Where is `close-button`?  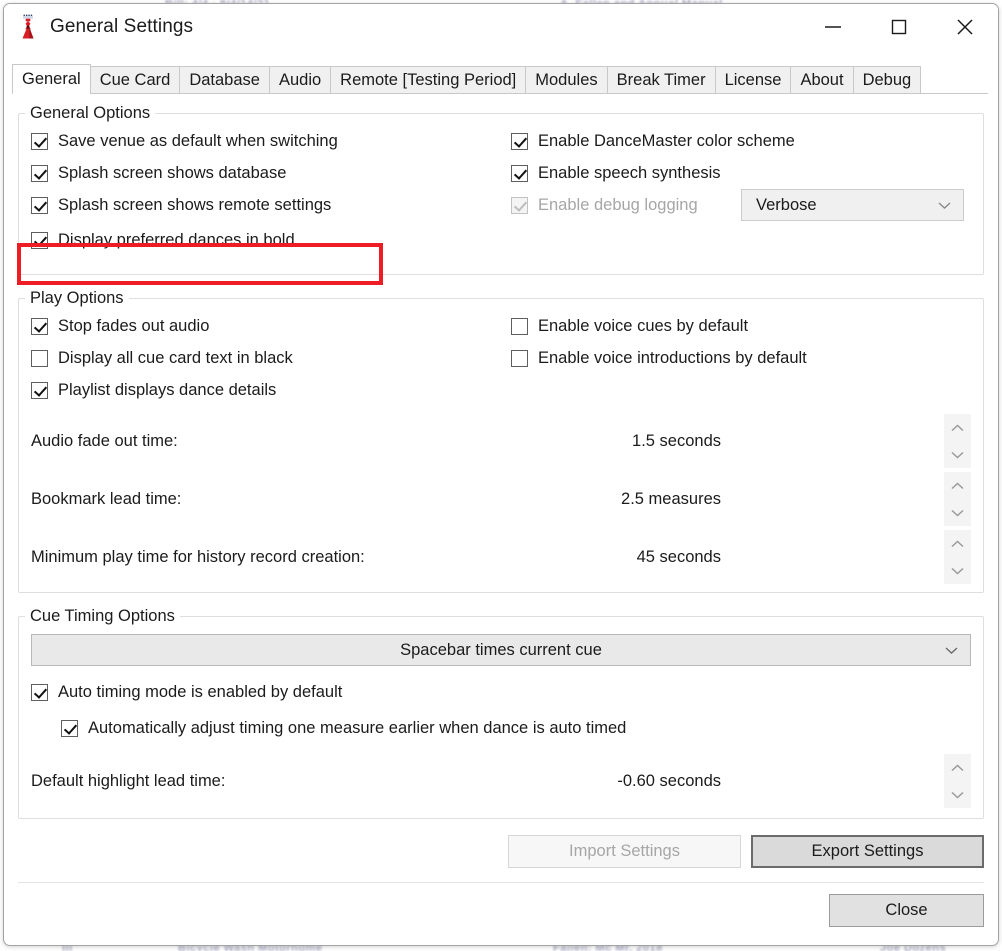
close-button is located at coordinates (965, 27).